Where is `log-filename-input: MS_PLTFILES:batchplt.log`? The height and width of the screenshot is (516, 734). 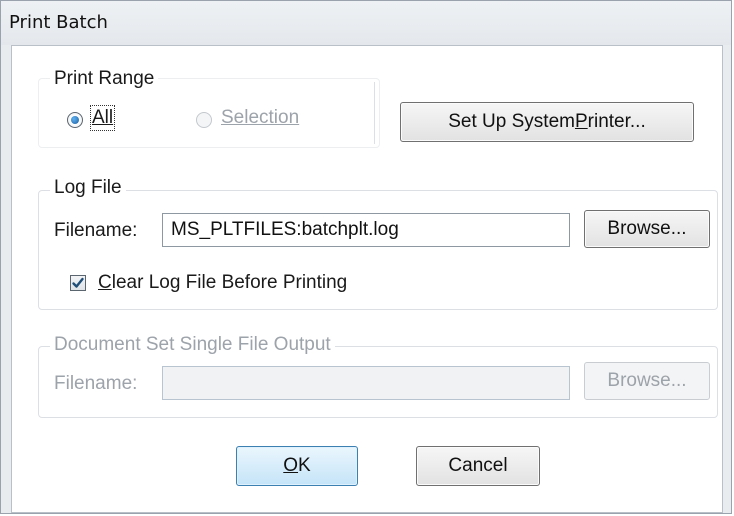
log-filename-input: MS_PLTFILES:batchplt.log is located at coordinates (366, 230).